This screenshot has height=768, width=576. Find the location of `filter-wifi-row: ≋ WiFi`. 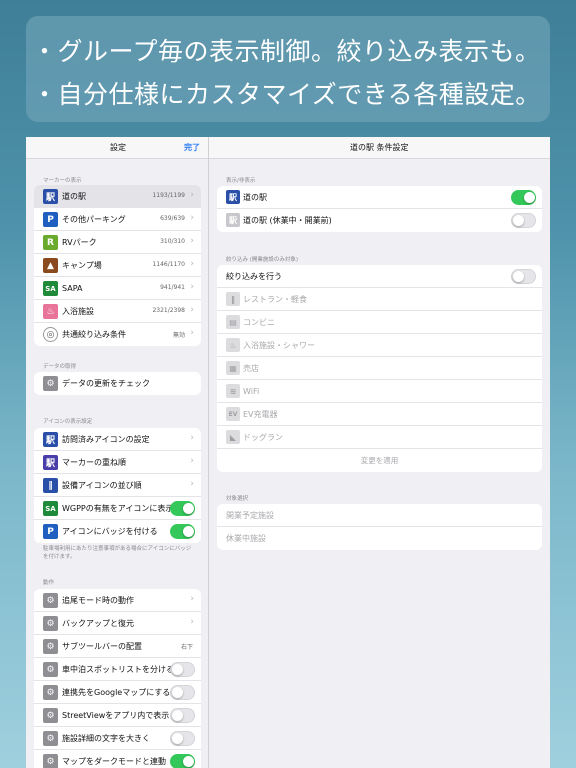

filter-wifi-row: ≋ WiFi is located at coordinates (379, 391).